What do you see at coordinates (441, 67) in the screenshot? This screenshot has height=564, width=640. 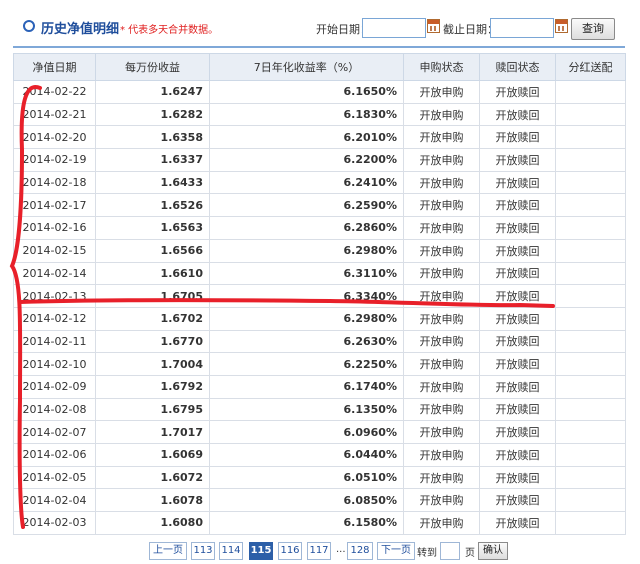 I see `col-header-subscribe: 申购状态` at bounding box center [441, 67].